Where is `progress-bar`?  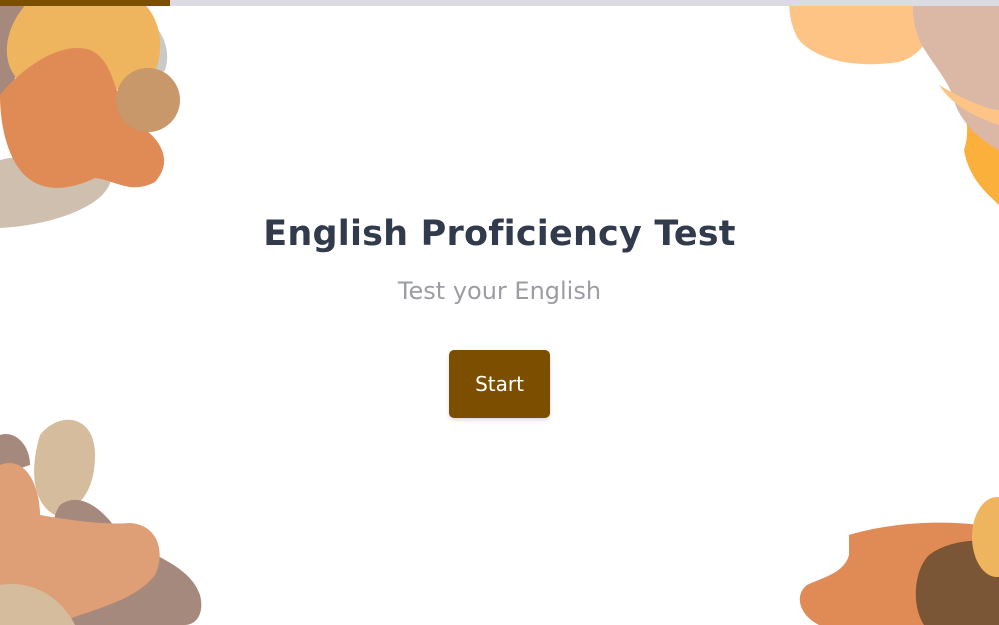 progress-bar is located at coordinates (499, 3).